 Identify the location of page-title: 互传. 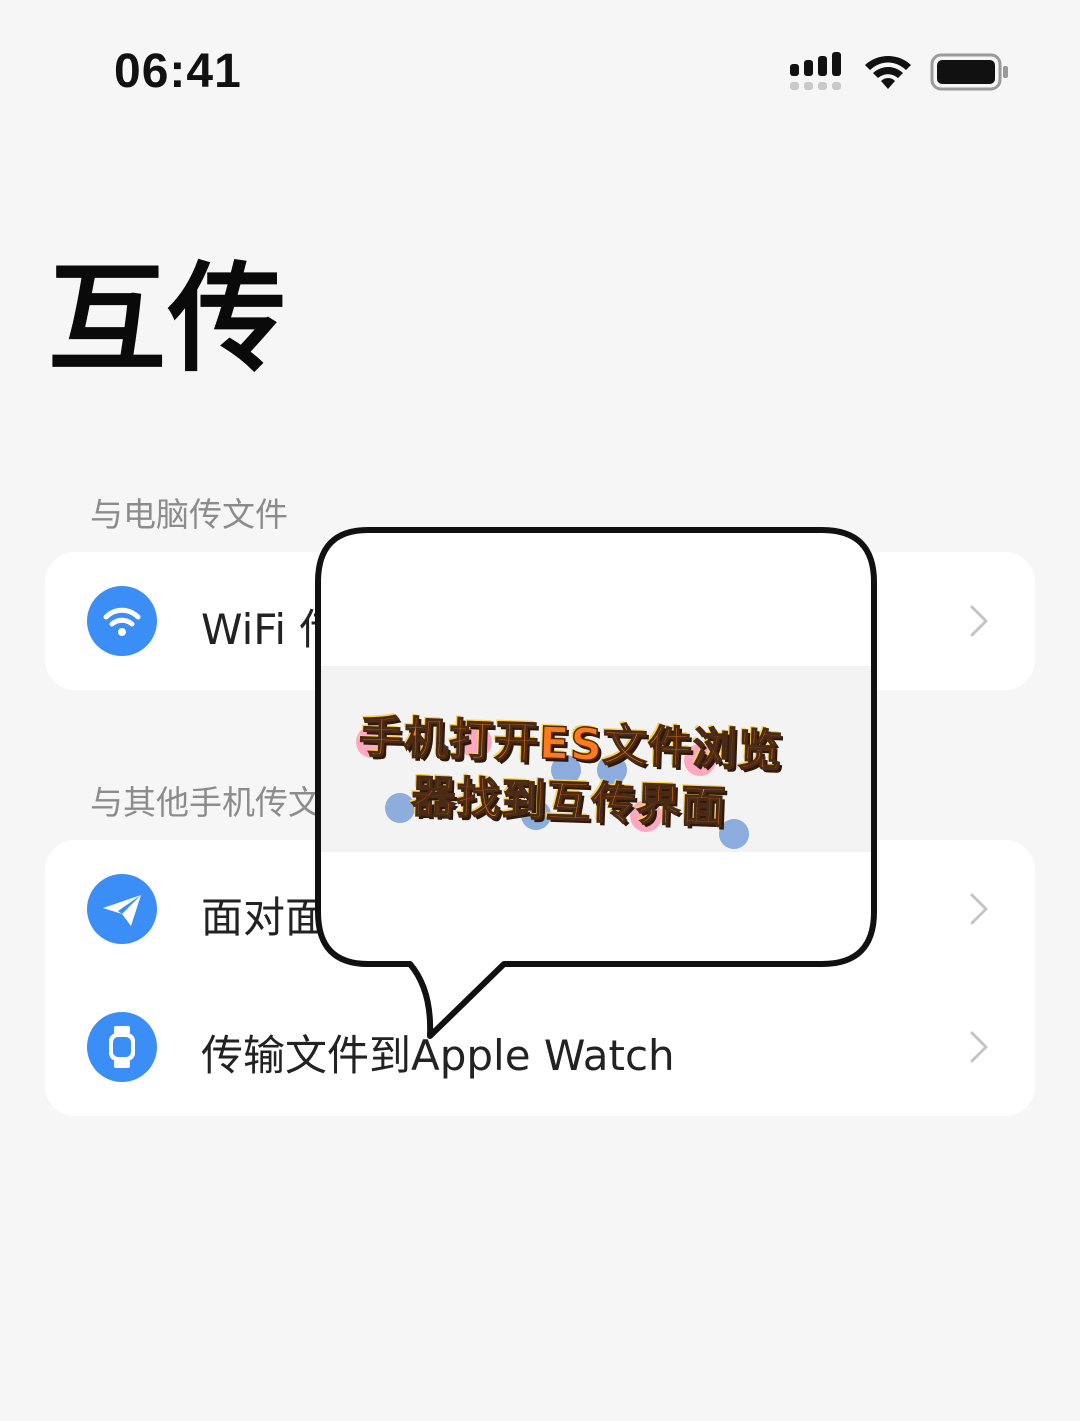
(168, 319).